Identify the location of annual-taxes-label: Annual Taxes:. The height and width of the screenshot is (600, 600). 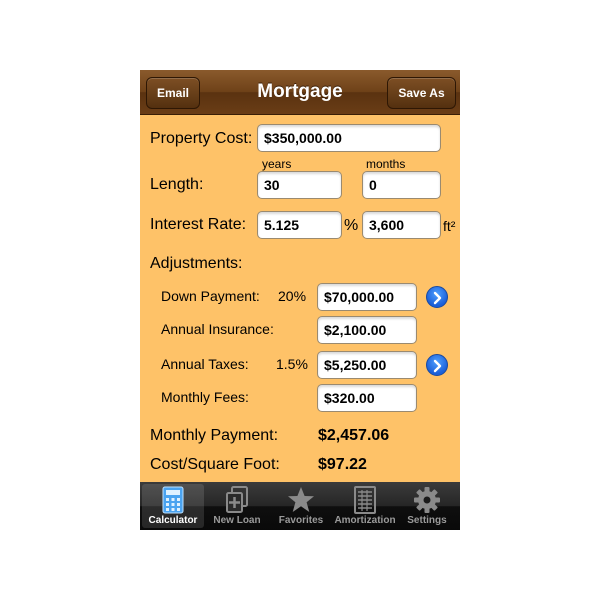
(205, 364).